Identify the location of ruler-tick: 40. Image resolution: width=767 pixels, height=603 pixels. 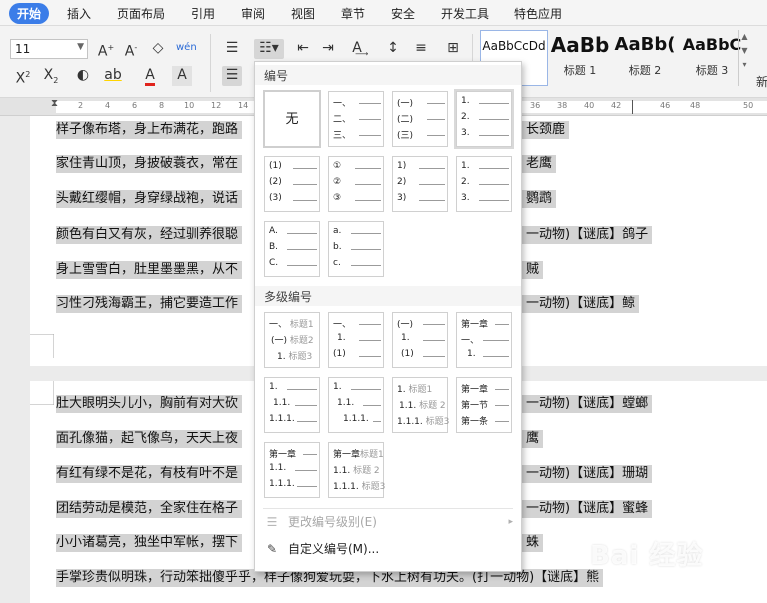
(589, 105).